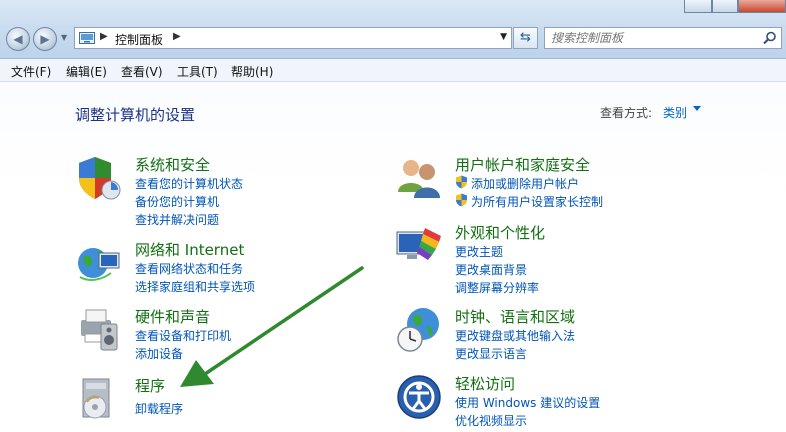 The width and height of the screenshot is (786, 432). Describe the element at coordinates (189, 249) in the screenshot. I see `category-title: 网络和 Internet` at that location.